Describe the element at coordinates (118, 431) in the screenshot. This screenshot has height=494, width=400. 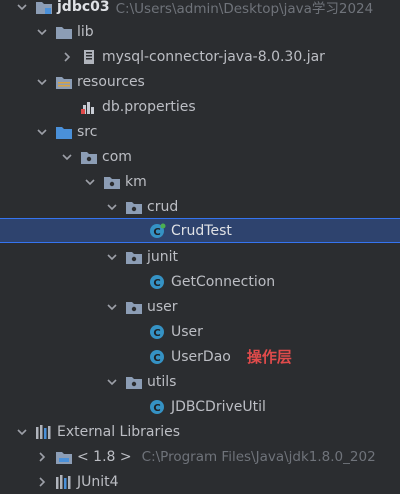
I see `library-label: External Libraries` at that location.